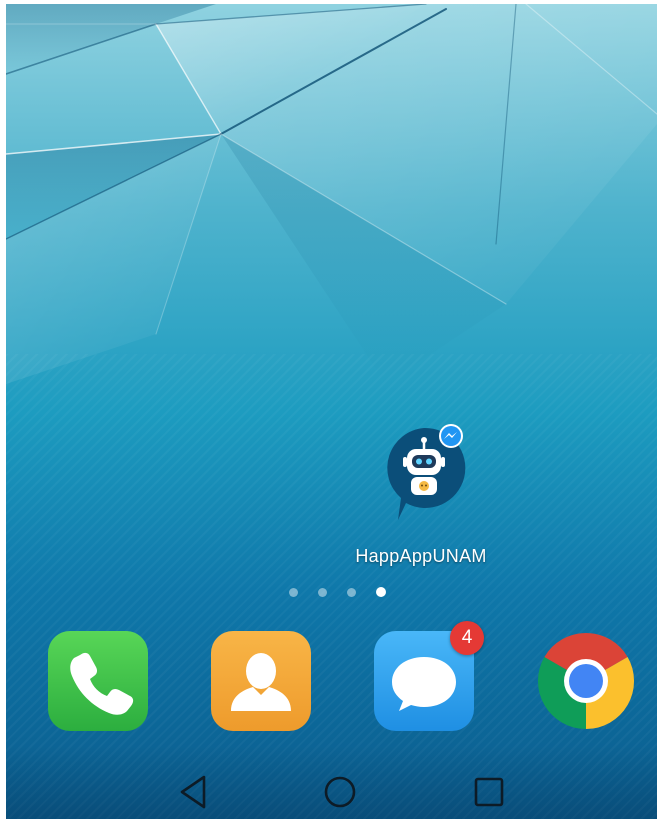  I want to click on dock-chrome, so click(586, 681).